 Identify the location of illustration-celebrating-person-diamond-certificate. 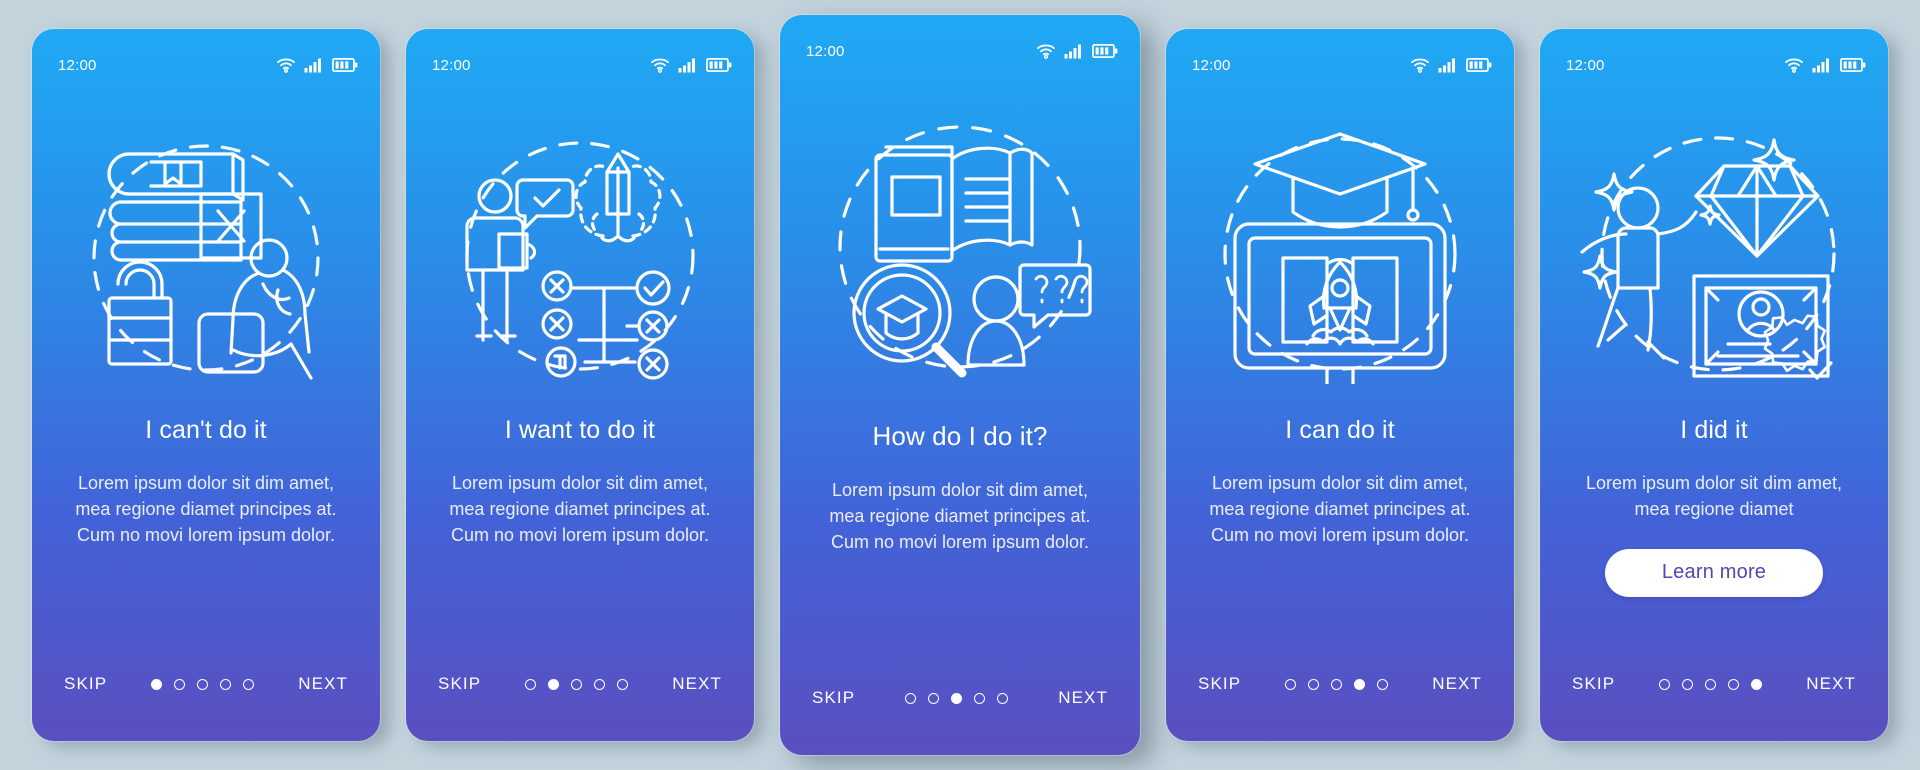
(1714, 244).